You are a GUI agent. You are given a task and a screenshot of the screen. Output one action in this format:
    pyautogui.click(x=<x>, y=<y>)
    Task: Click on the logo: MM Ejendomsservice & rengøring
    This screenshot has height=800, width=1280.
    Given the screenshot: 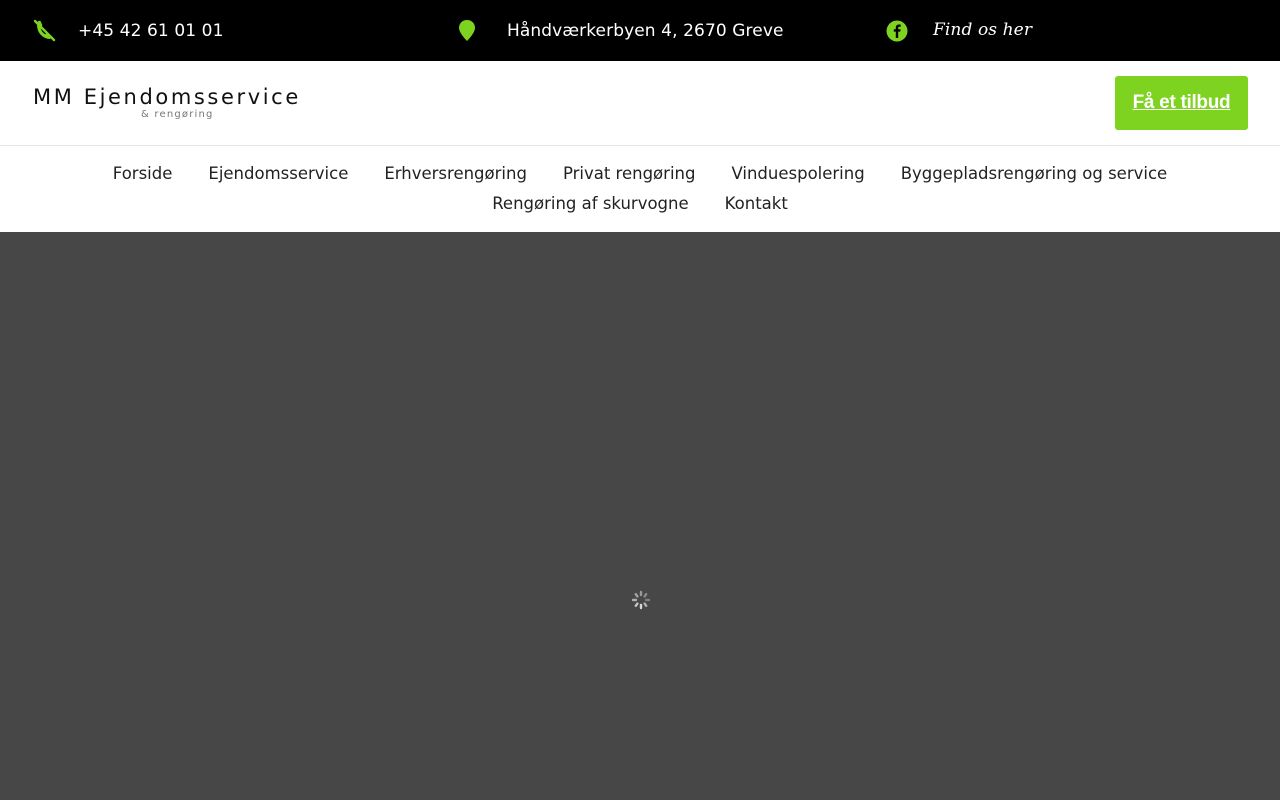 What is the action you would take?
    pyautogui.click(x=183, y=105)
    